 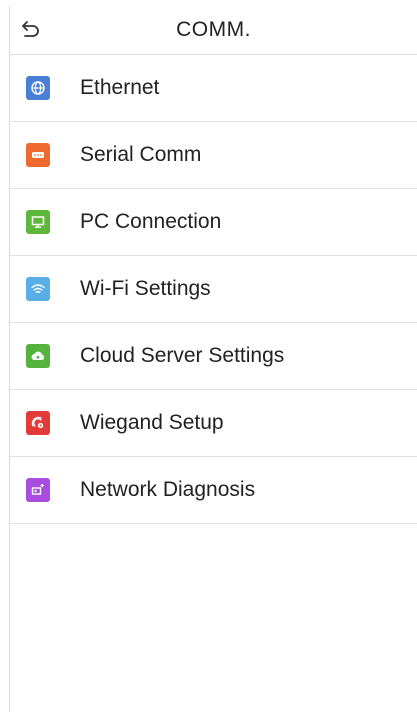 I want to click on header-bar: COMM., so click(x=213, y=30).